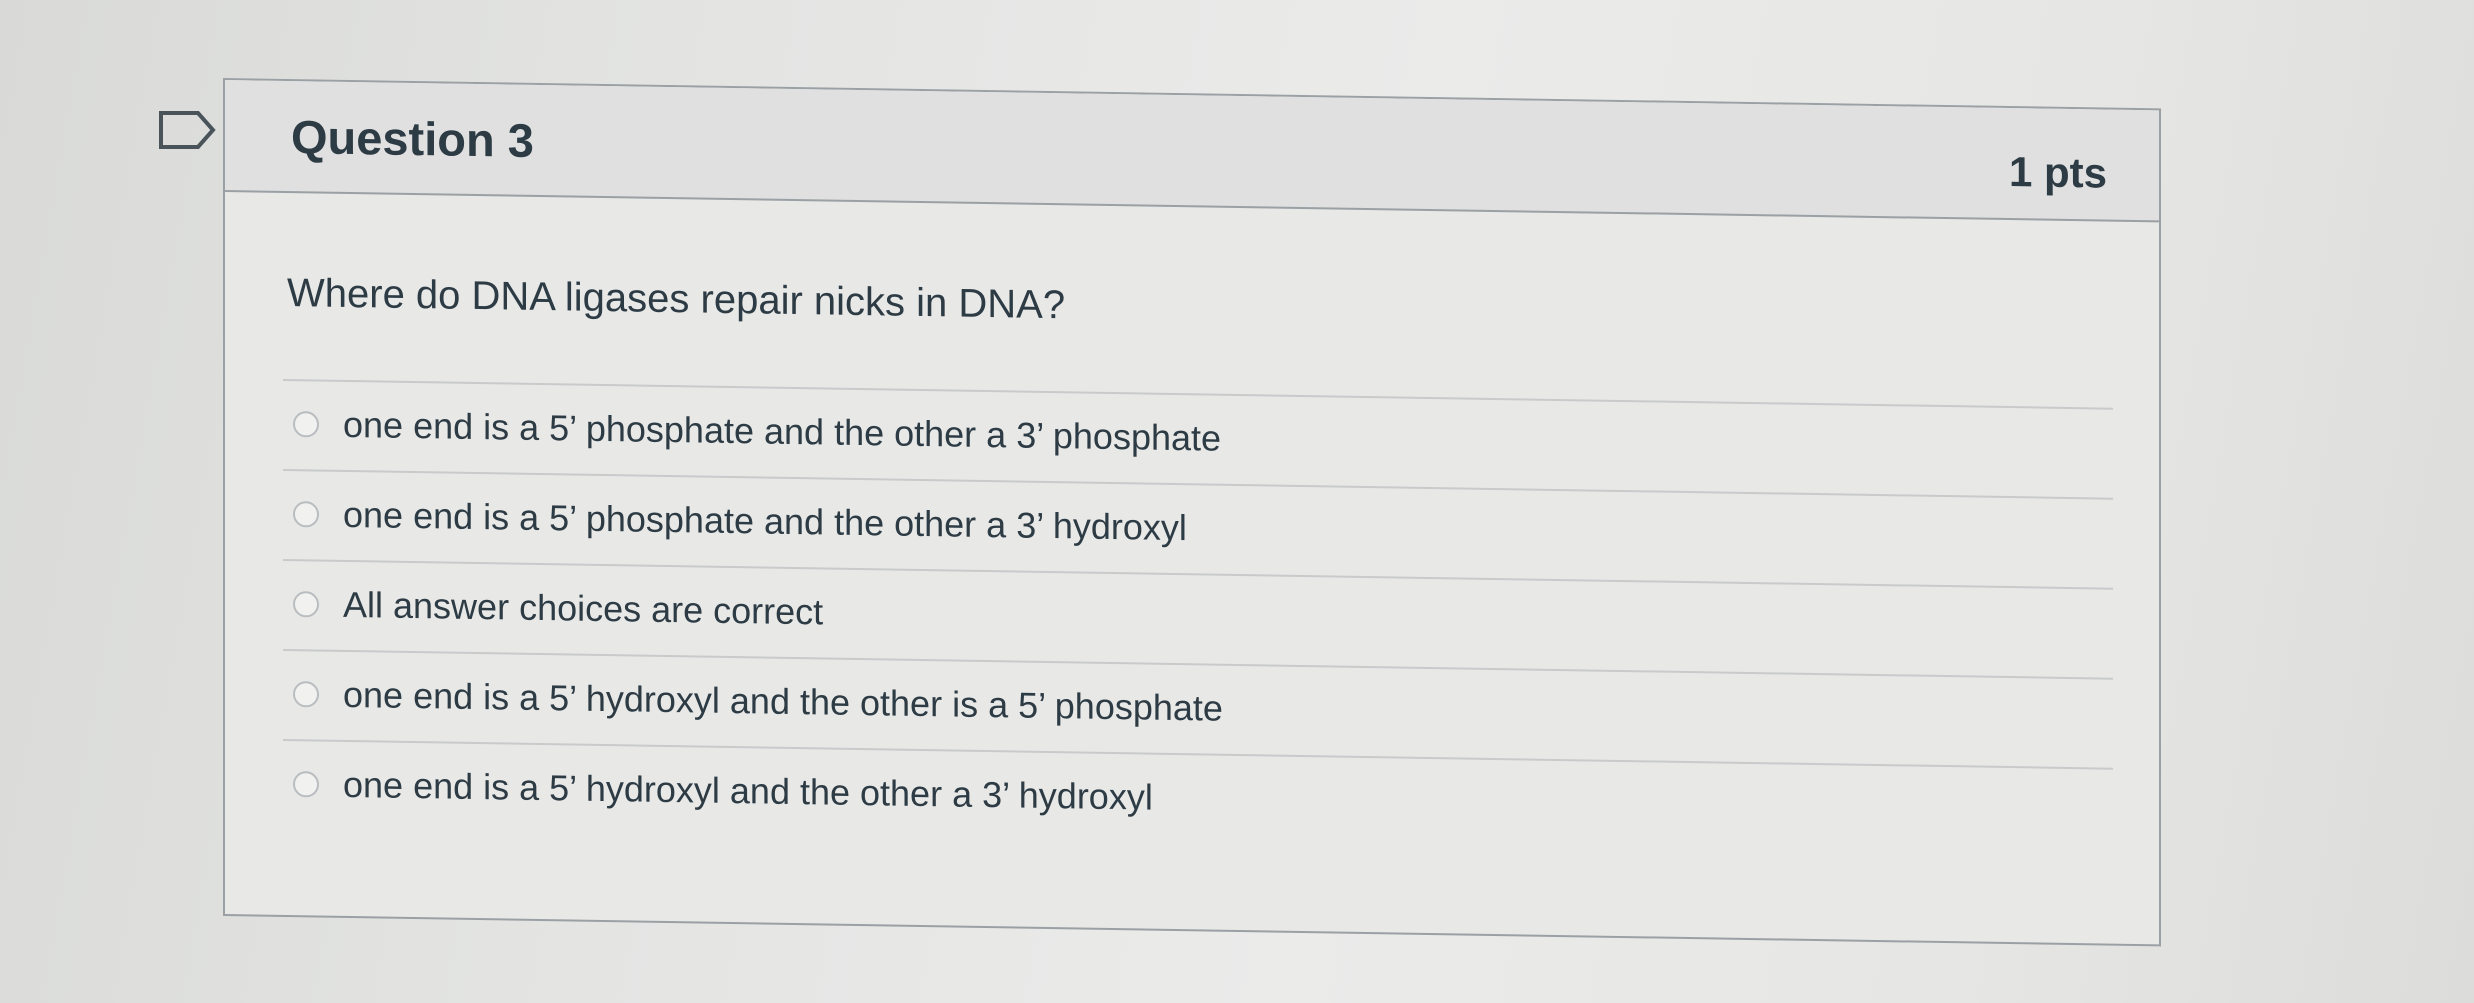 The image size is (2474, 1003). Describe the element at coordinates (412, 138) in the screenshot. I see `question-title: Question 3` at that location.